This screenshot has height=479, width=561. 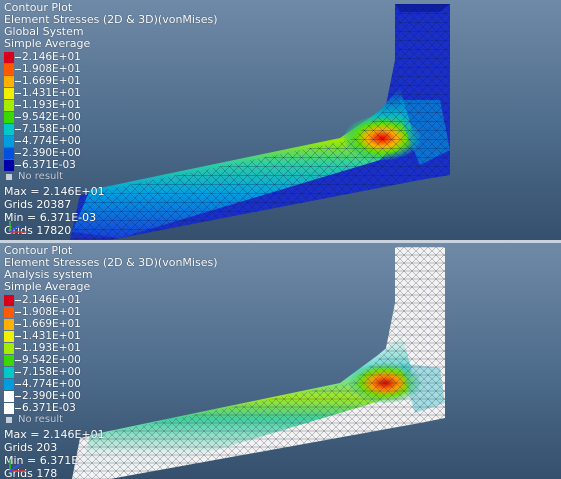 What do you see at coordinates (41, 460) in the screenshot?
I see `min-value: Min = 6.371E` at bounding box center [41, 460].